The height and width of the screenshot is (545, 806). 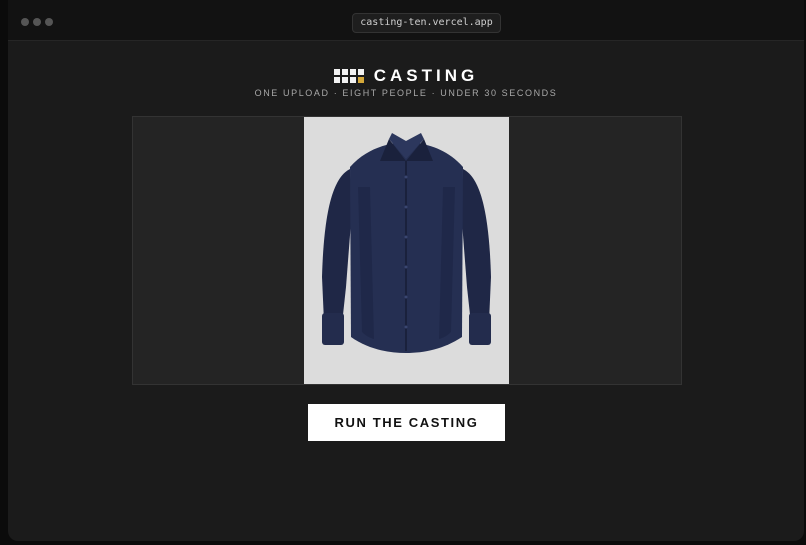 I want to click on close-window-button, so click(x=25, y=22).